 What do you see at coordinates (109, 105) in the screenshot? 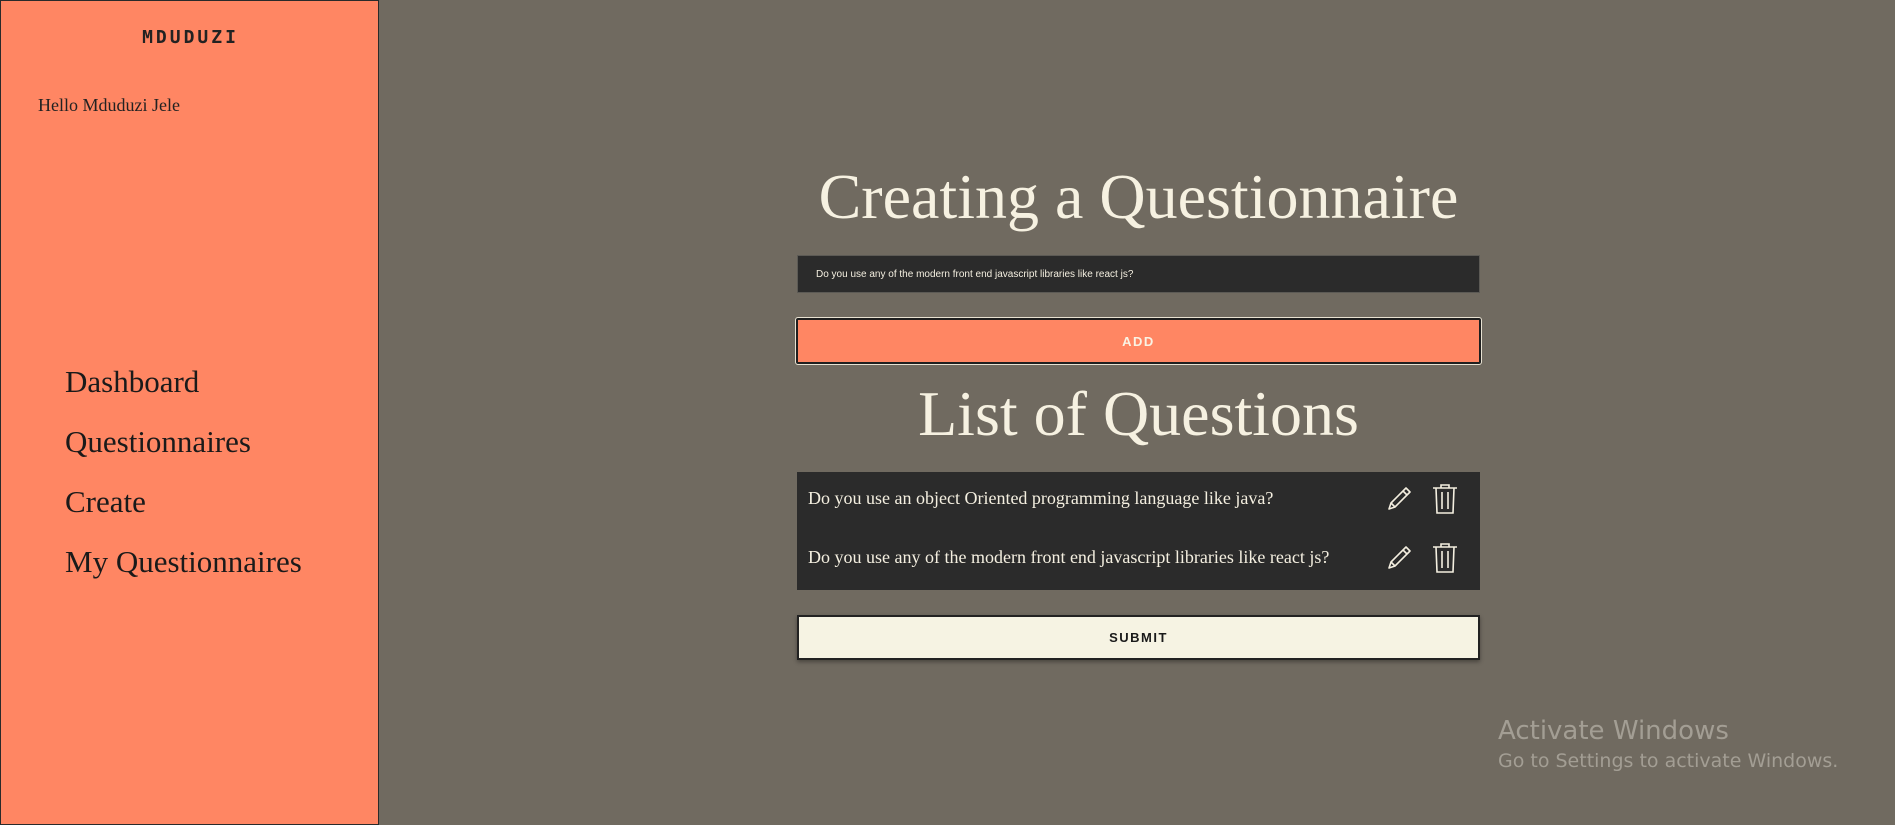
I see `greeting-text: Hello Mduduzi Jele` at bounding box center [109, 105].